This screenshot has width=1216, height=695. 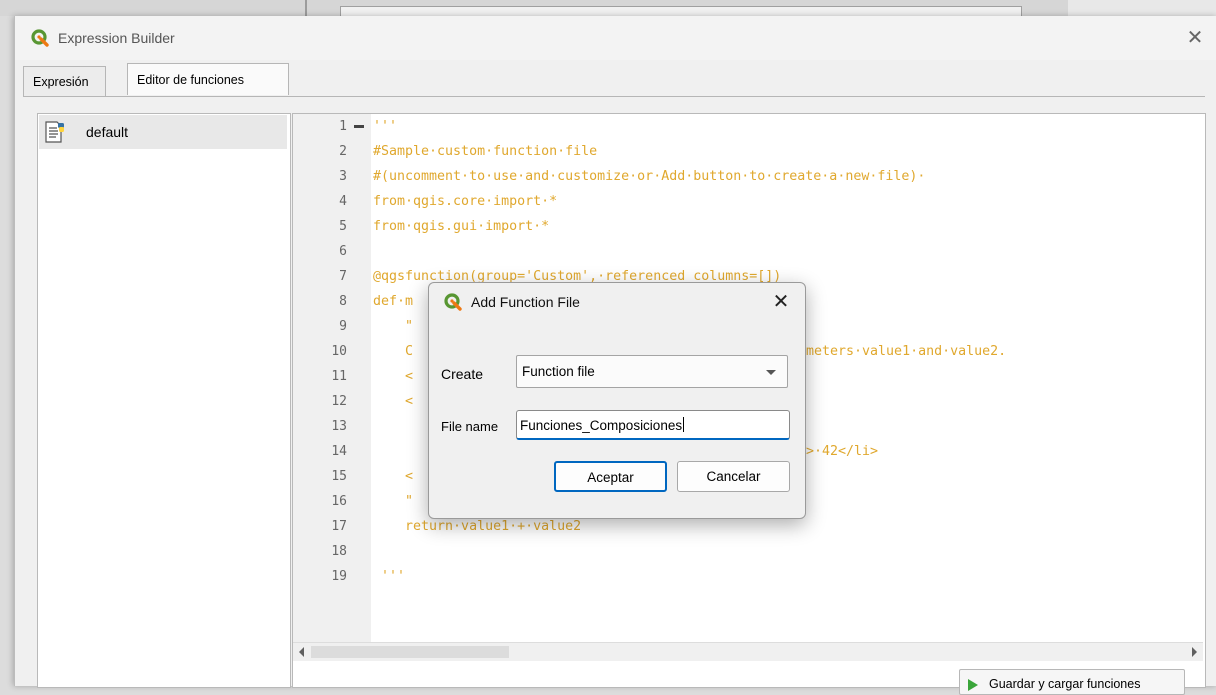 What do you see at coordinates (652, 371) in the screenshot?
I see `create-type-select: Function file` at bounding box center [652, 371].